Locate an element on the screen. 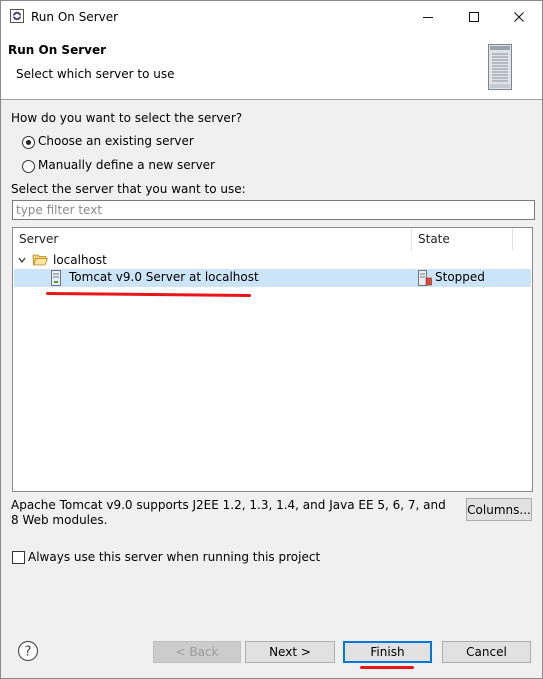 This screenshot has height=679, width=543. server-list-label: Select the server that you want to use: is located at coordinates (128, 189).